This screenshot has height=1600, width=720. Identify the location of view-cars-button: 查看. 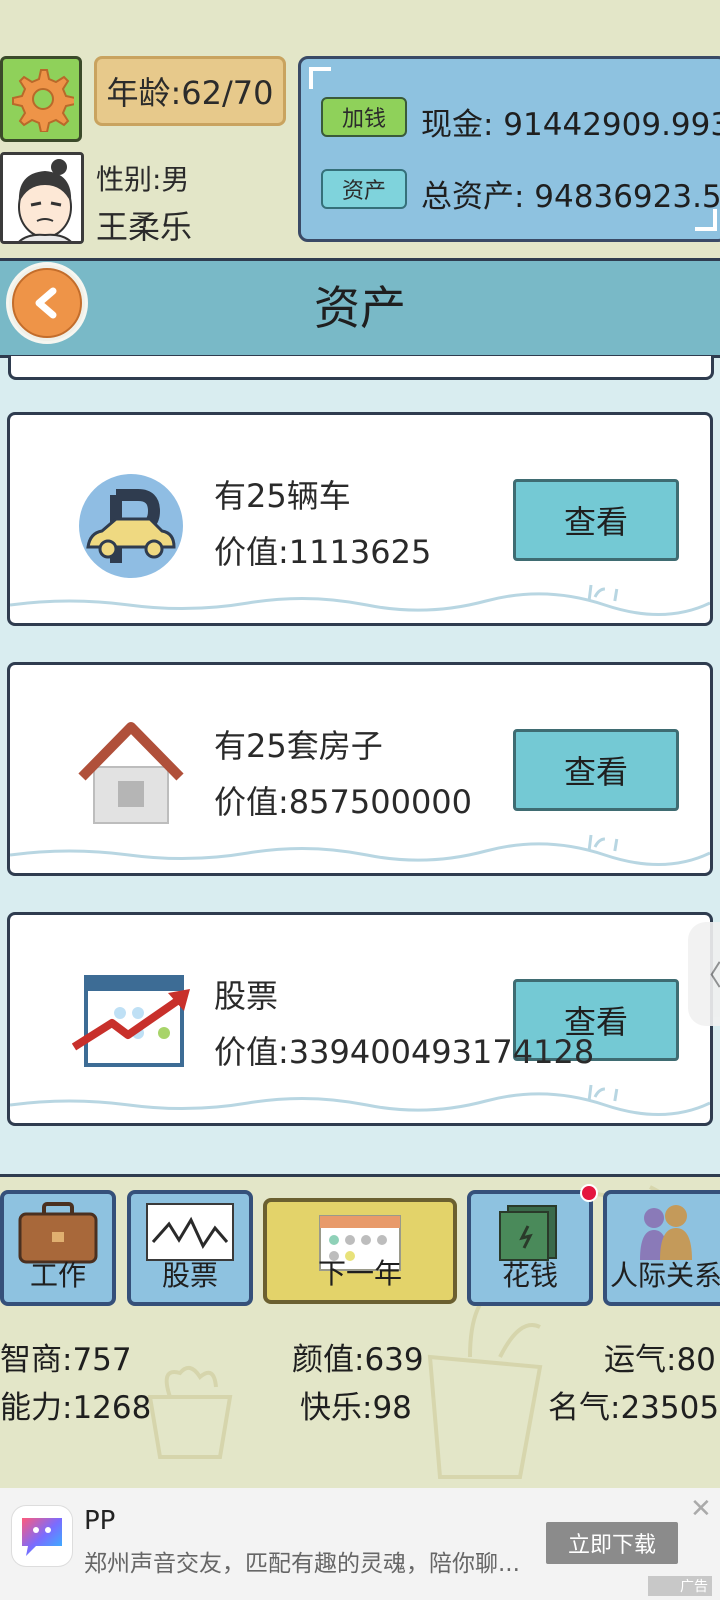
(596, 520).